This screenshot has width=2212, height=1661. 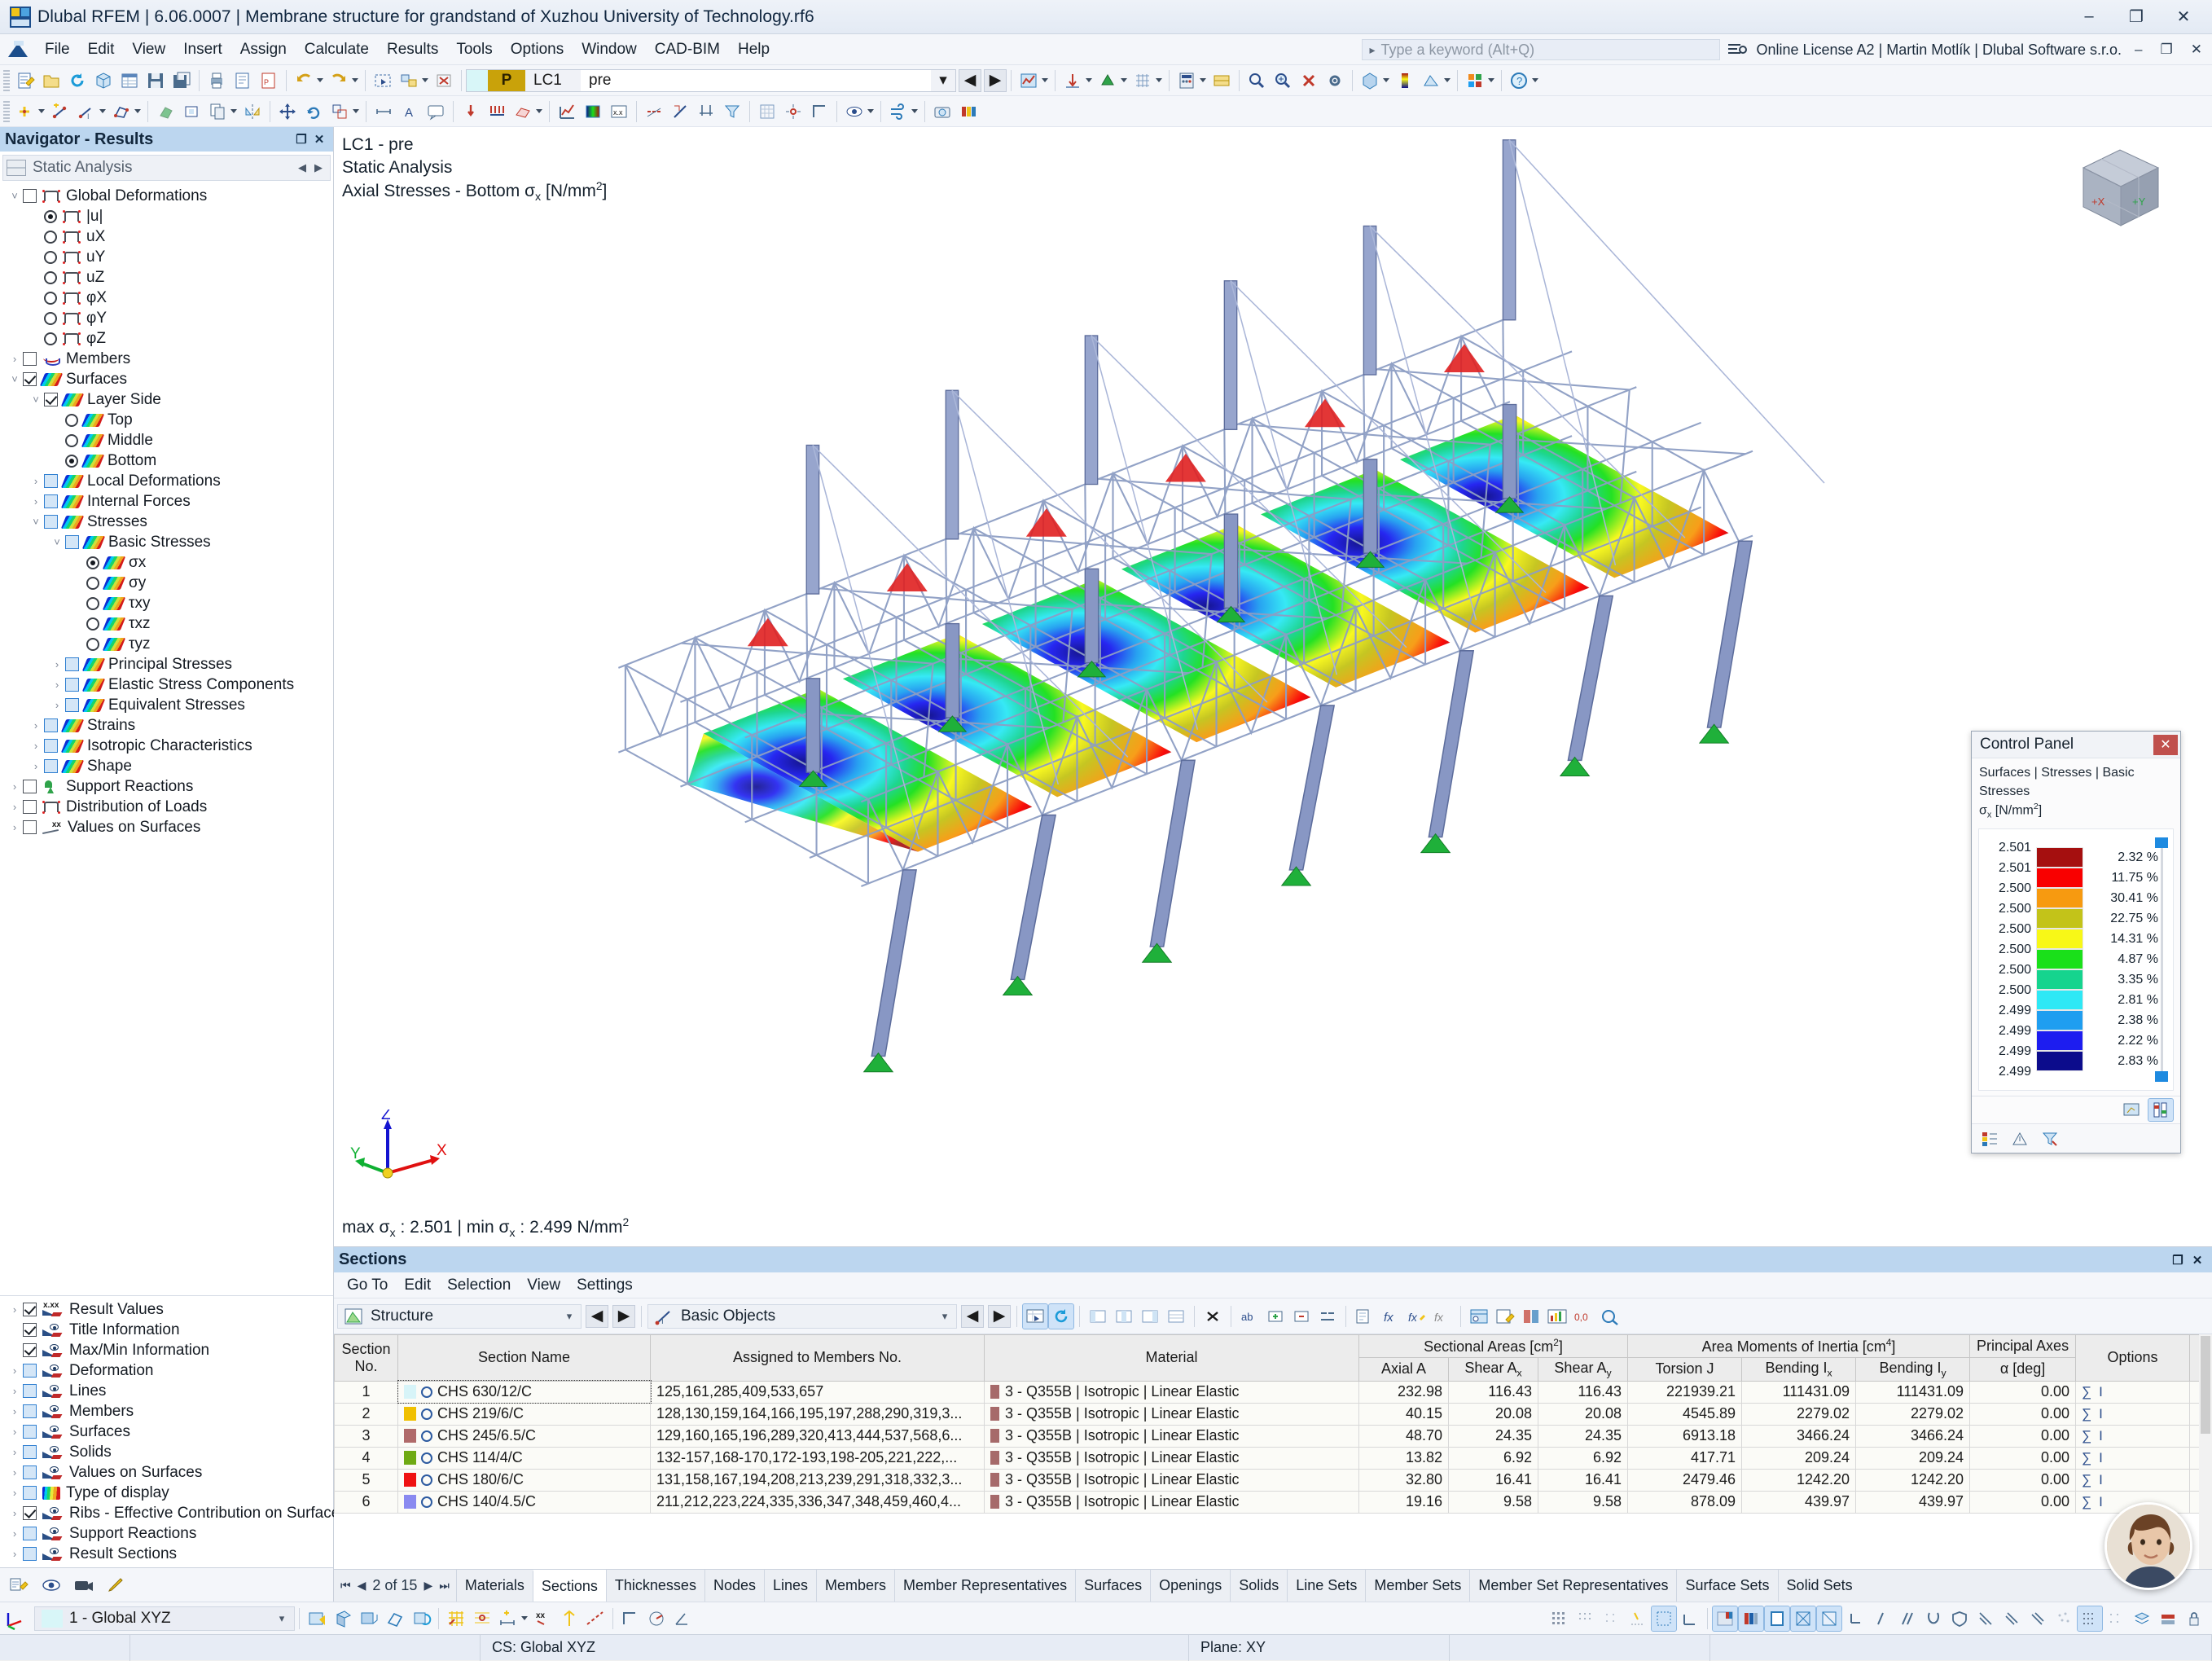 I want to click on redo-dropdown-icon, so click(x=355, y=80).